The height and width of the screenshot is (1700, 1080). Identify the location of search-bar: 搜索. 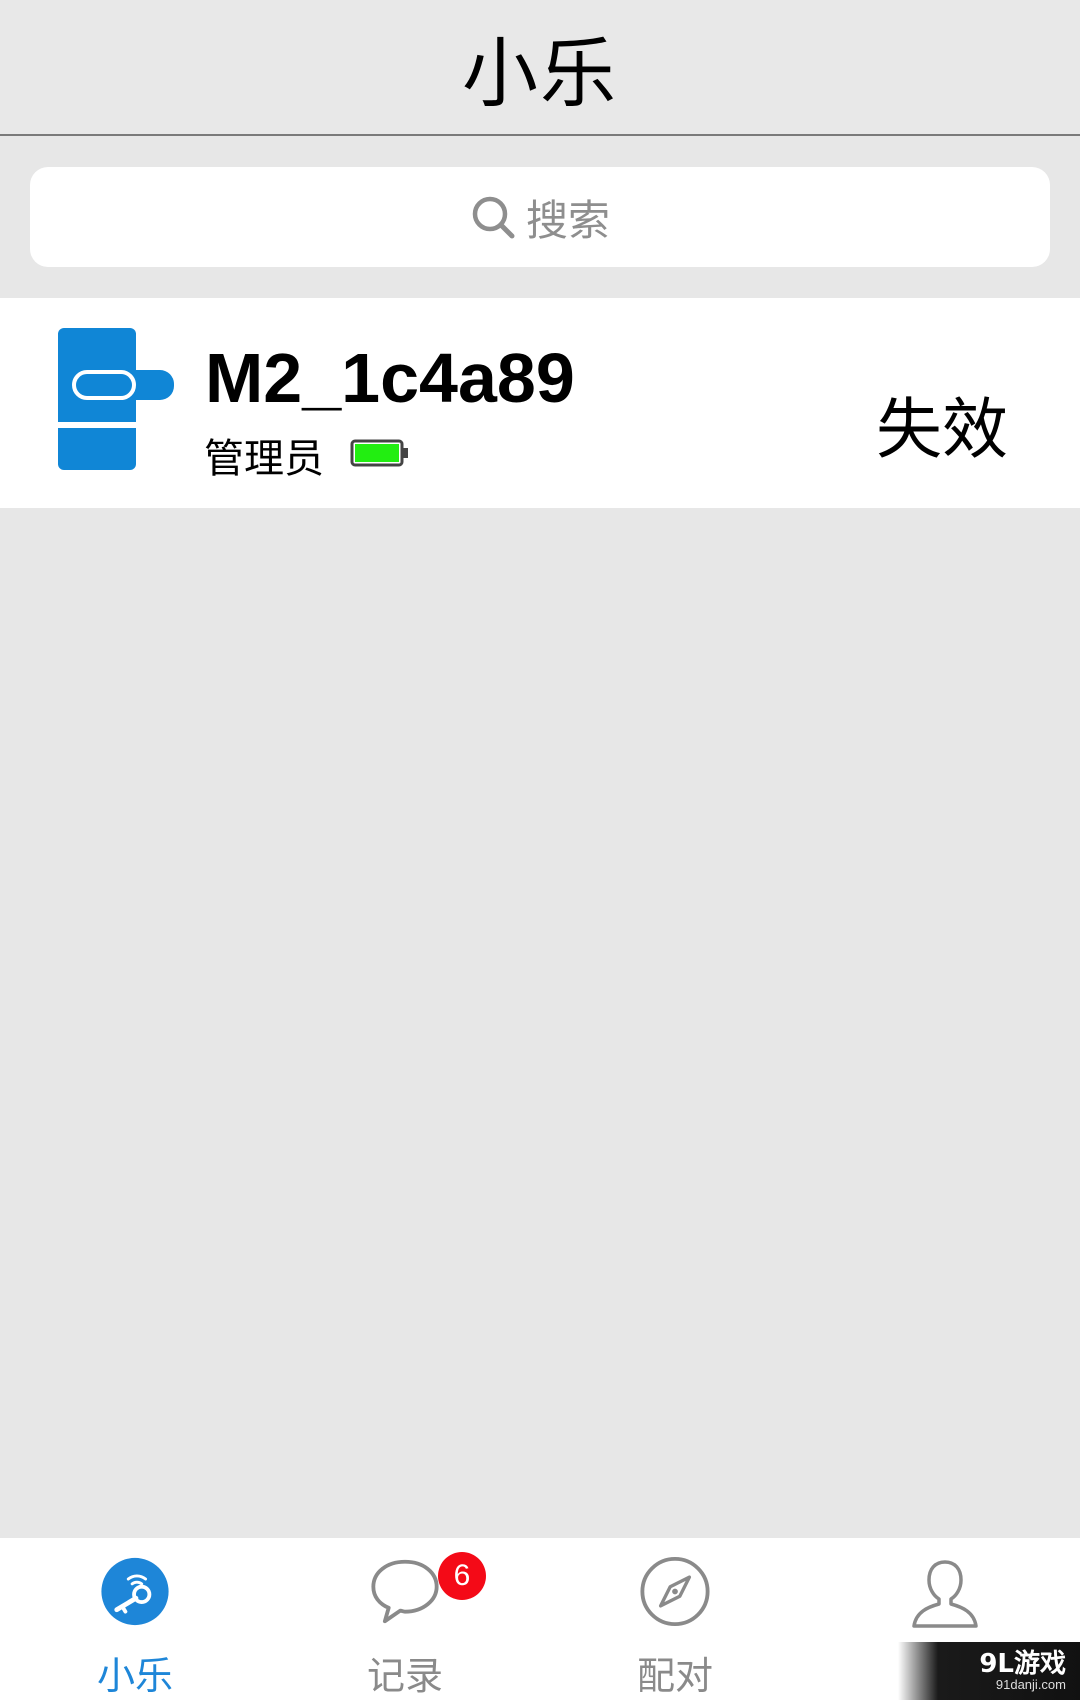
(540, 217).